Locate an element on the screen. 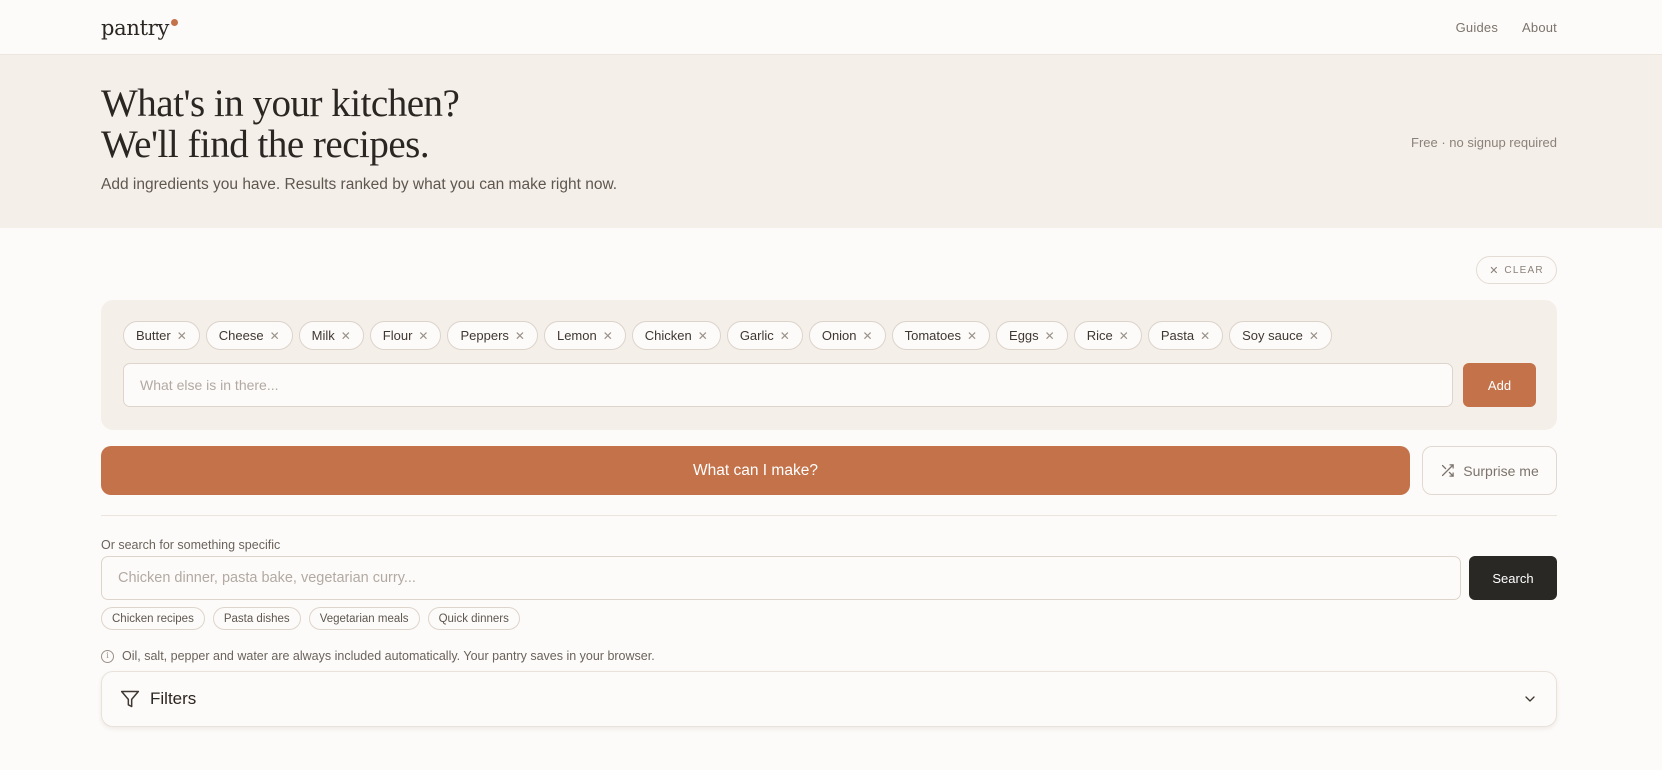 This screenshot has width=1662, height=770. ingredient-chip: Flour ✕ is located at coordinates (405, 335).